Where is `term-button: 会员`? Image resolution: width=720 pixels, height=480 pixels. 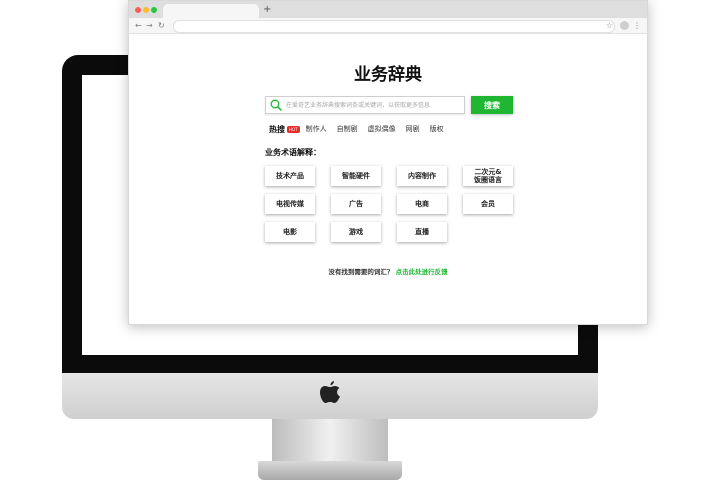 term-button: 会员 is located at coordinates (488, 204).